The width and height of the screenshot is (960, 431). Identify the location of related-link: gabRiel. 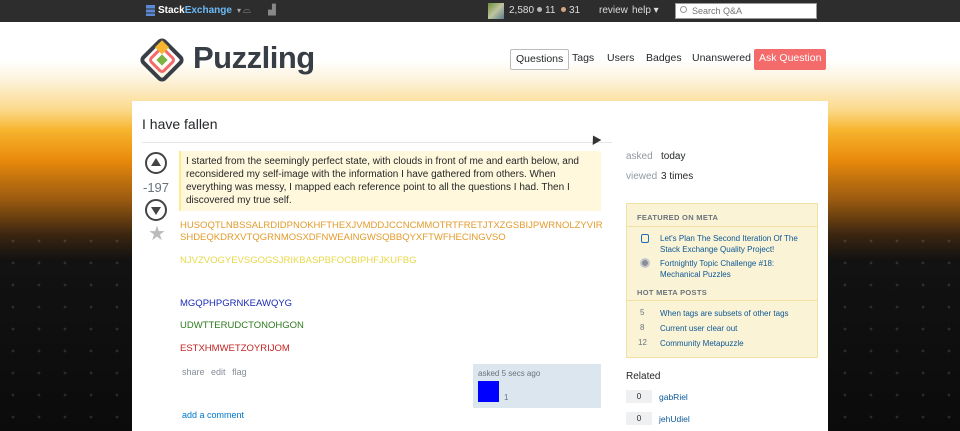
(673, 397).